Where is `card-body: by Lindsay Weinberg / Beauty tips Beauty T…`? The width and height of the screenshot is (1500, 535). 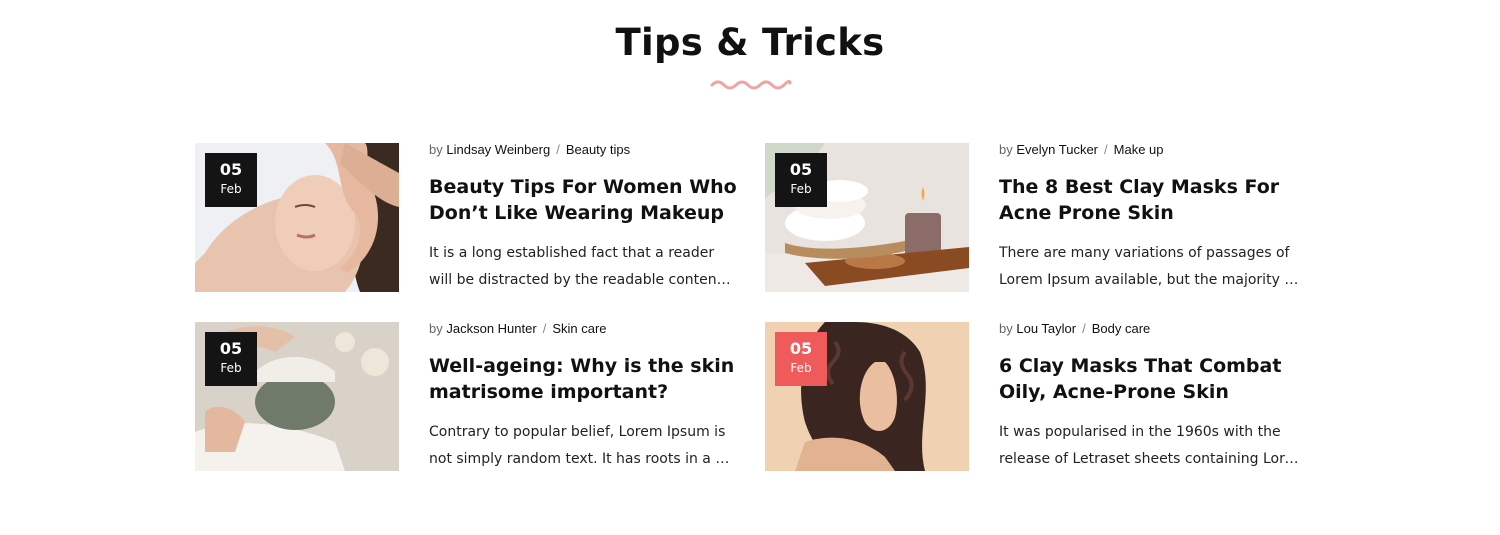
card-body: by Lindsay Weinberg / Beauty tips Beauty T… is located at coordinates (584, 218).